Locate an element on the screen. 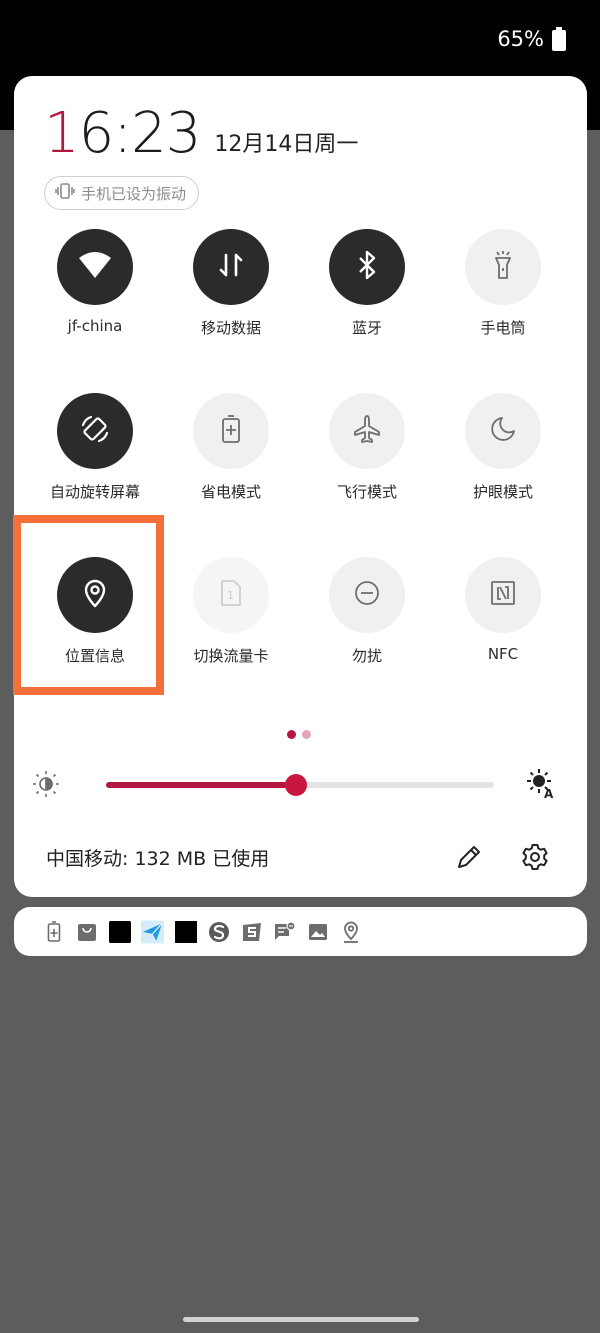 Image resolution: width=600 pixels, height=1333 pixels. tile-label: 护眼模式 is located at coordinates (502, 492).